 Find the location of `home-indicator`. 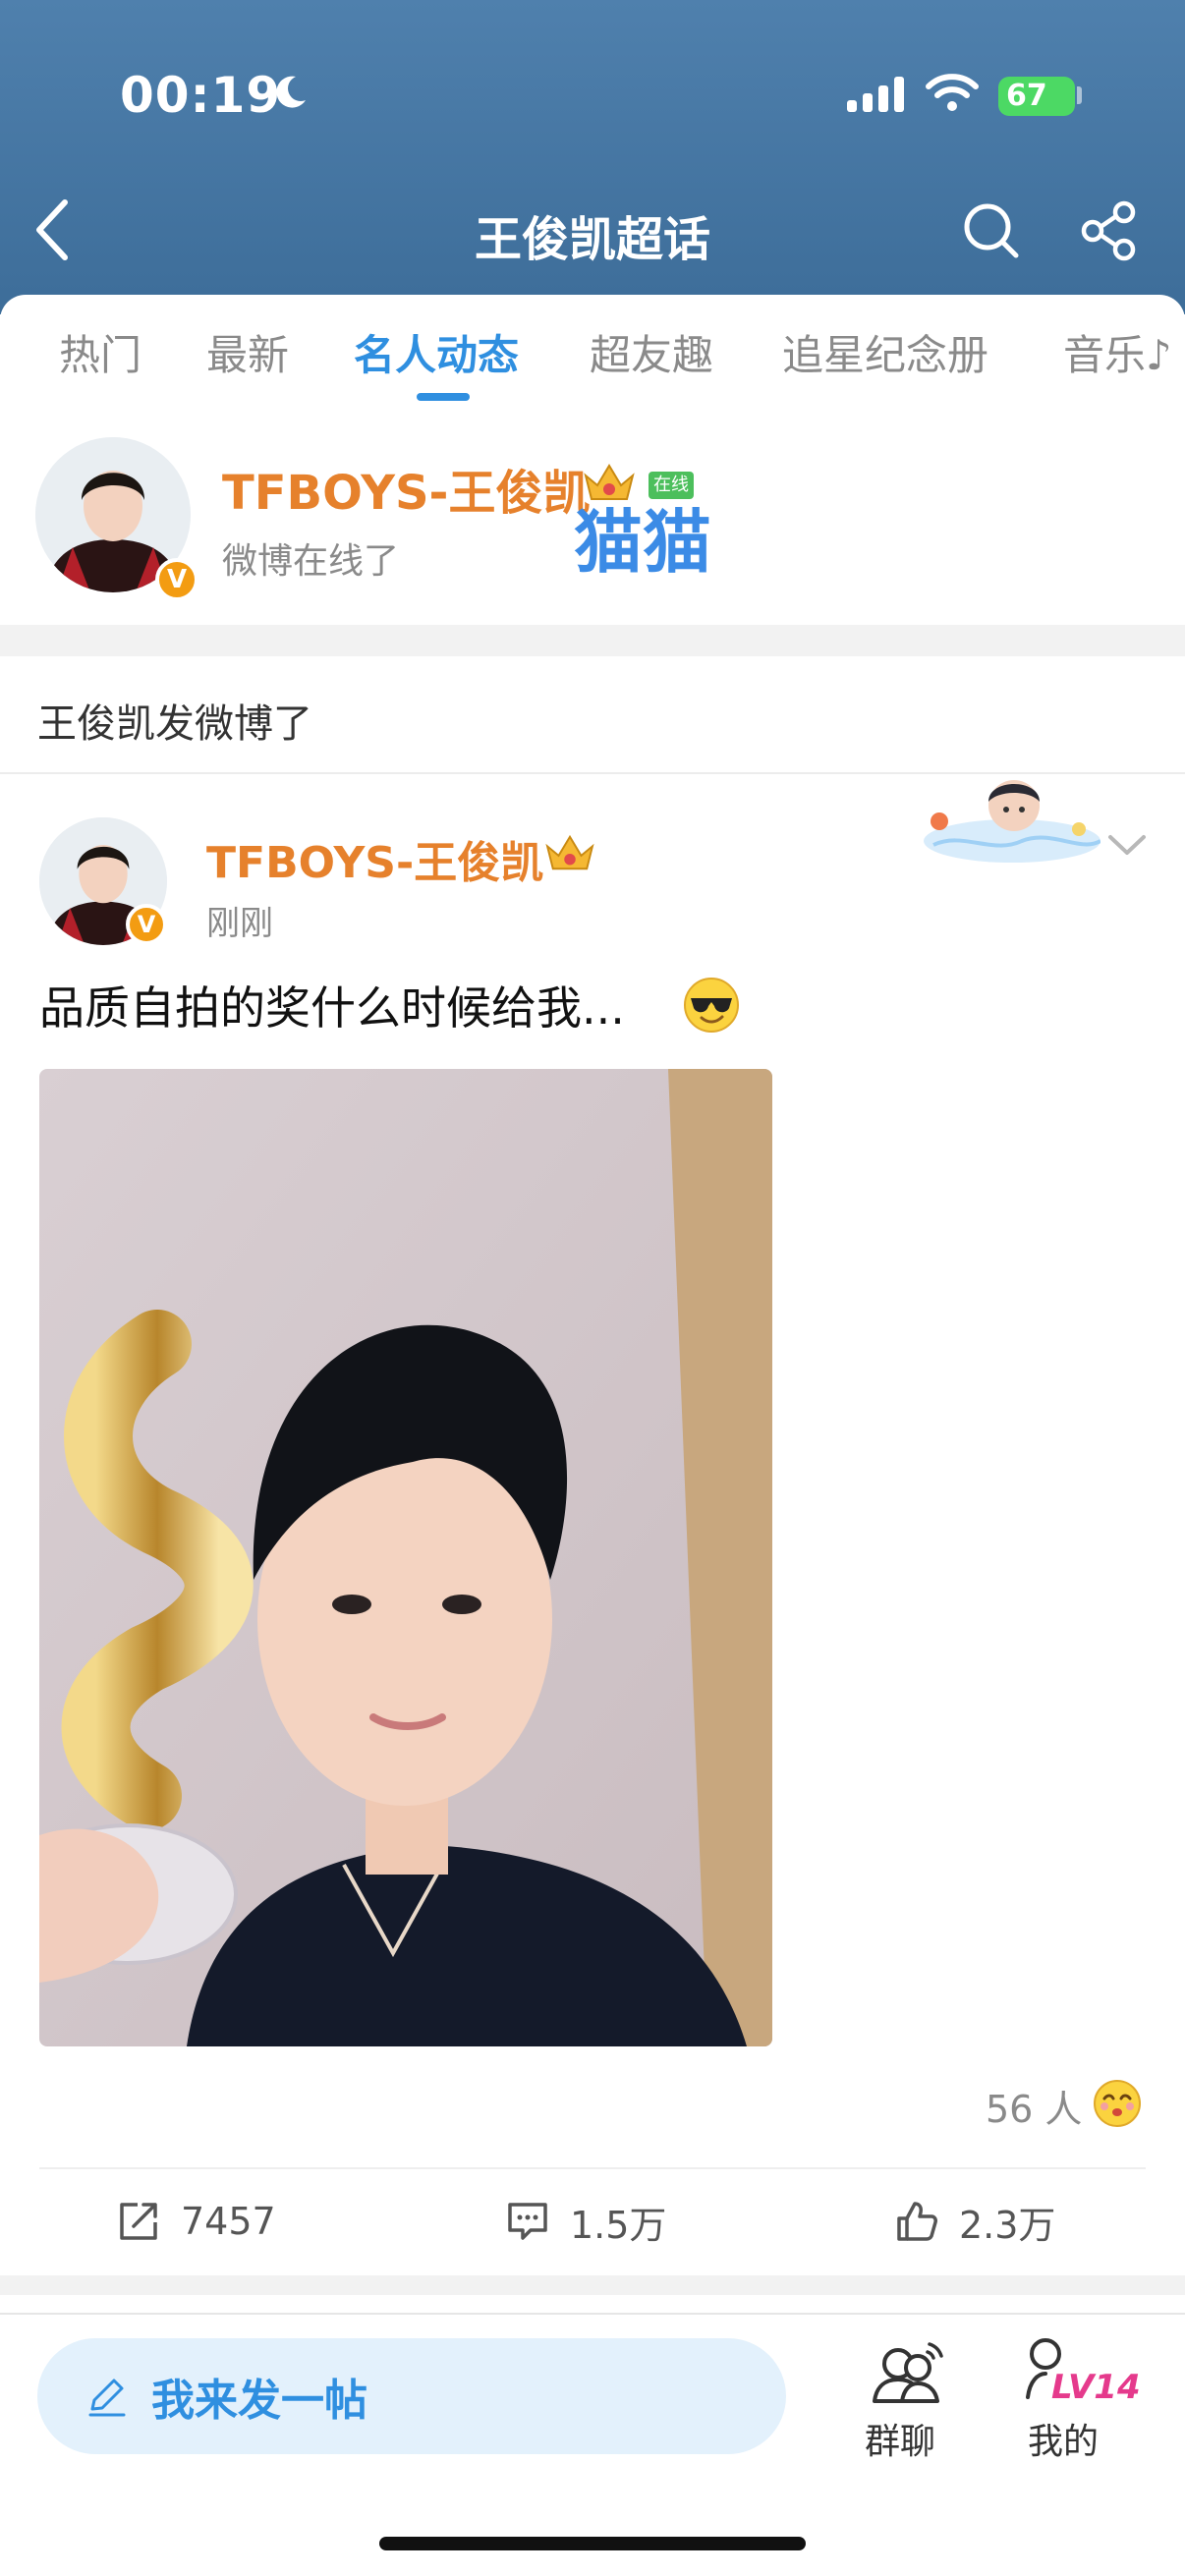

home-indicator is located at coordinates (592, 2543).